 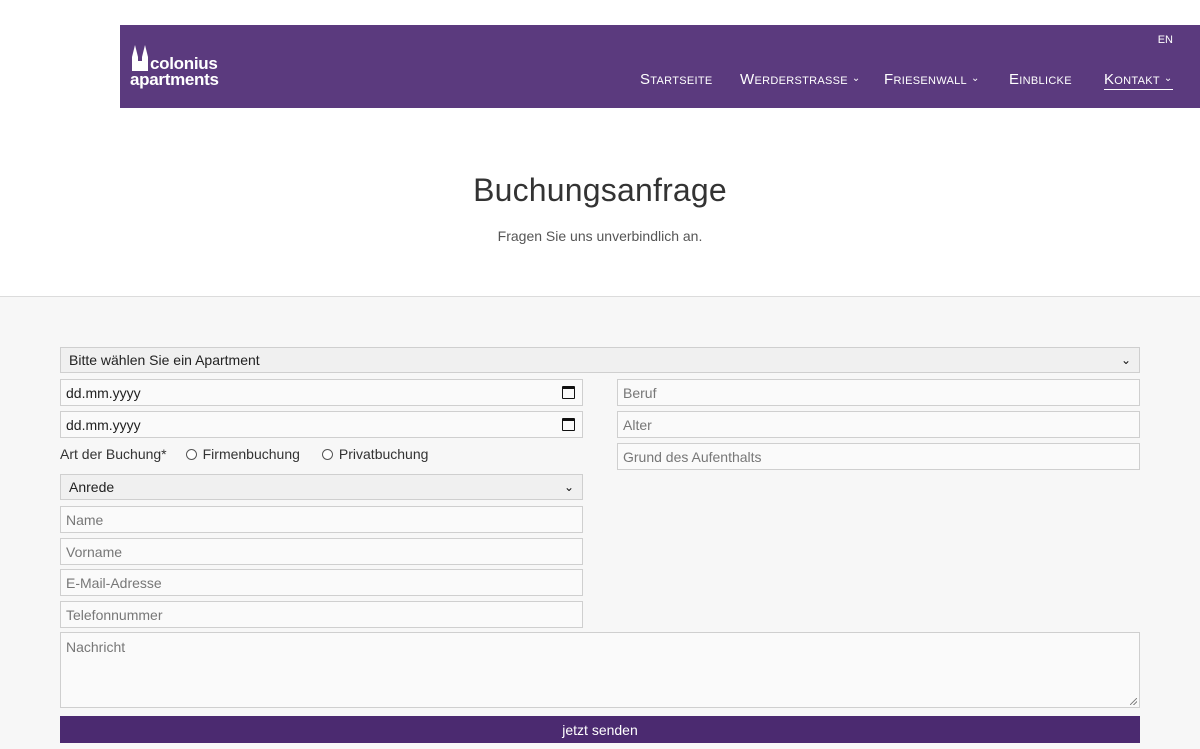 What do you see at coordinates (1133, 701) in the screenshot?
I see `resize-handle-icon` at bounding box center [1133, 701].